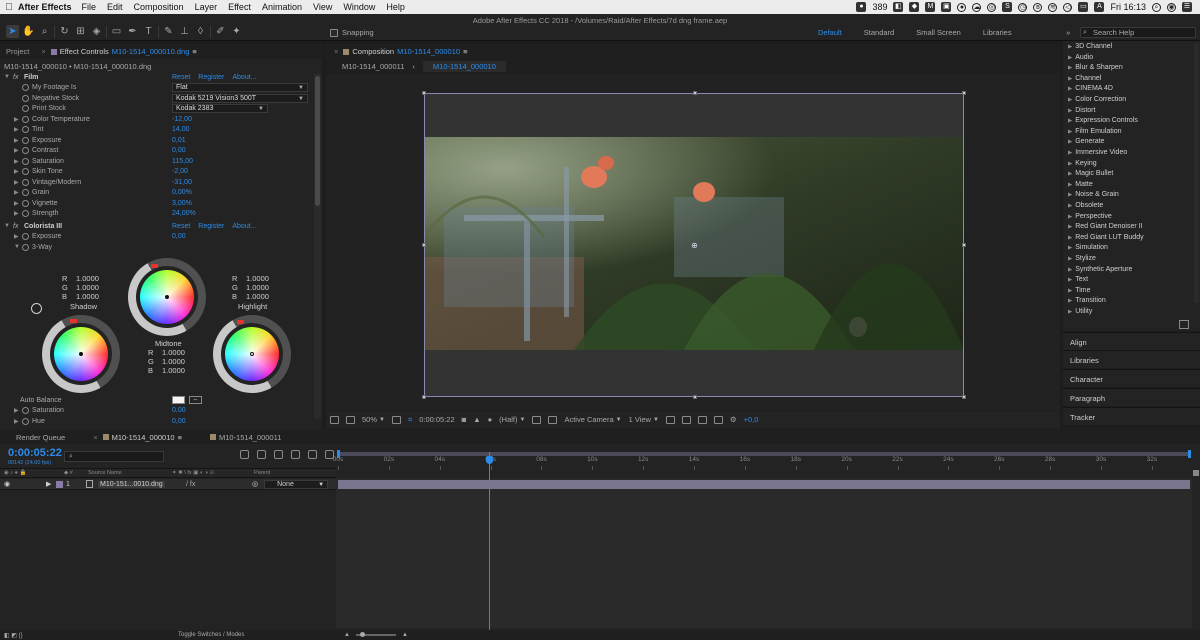 Image resolution: width=1200 pixels, height=640 pixels. I want to click on effect-controls-scrollbar, so click(317, 246).